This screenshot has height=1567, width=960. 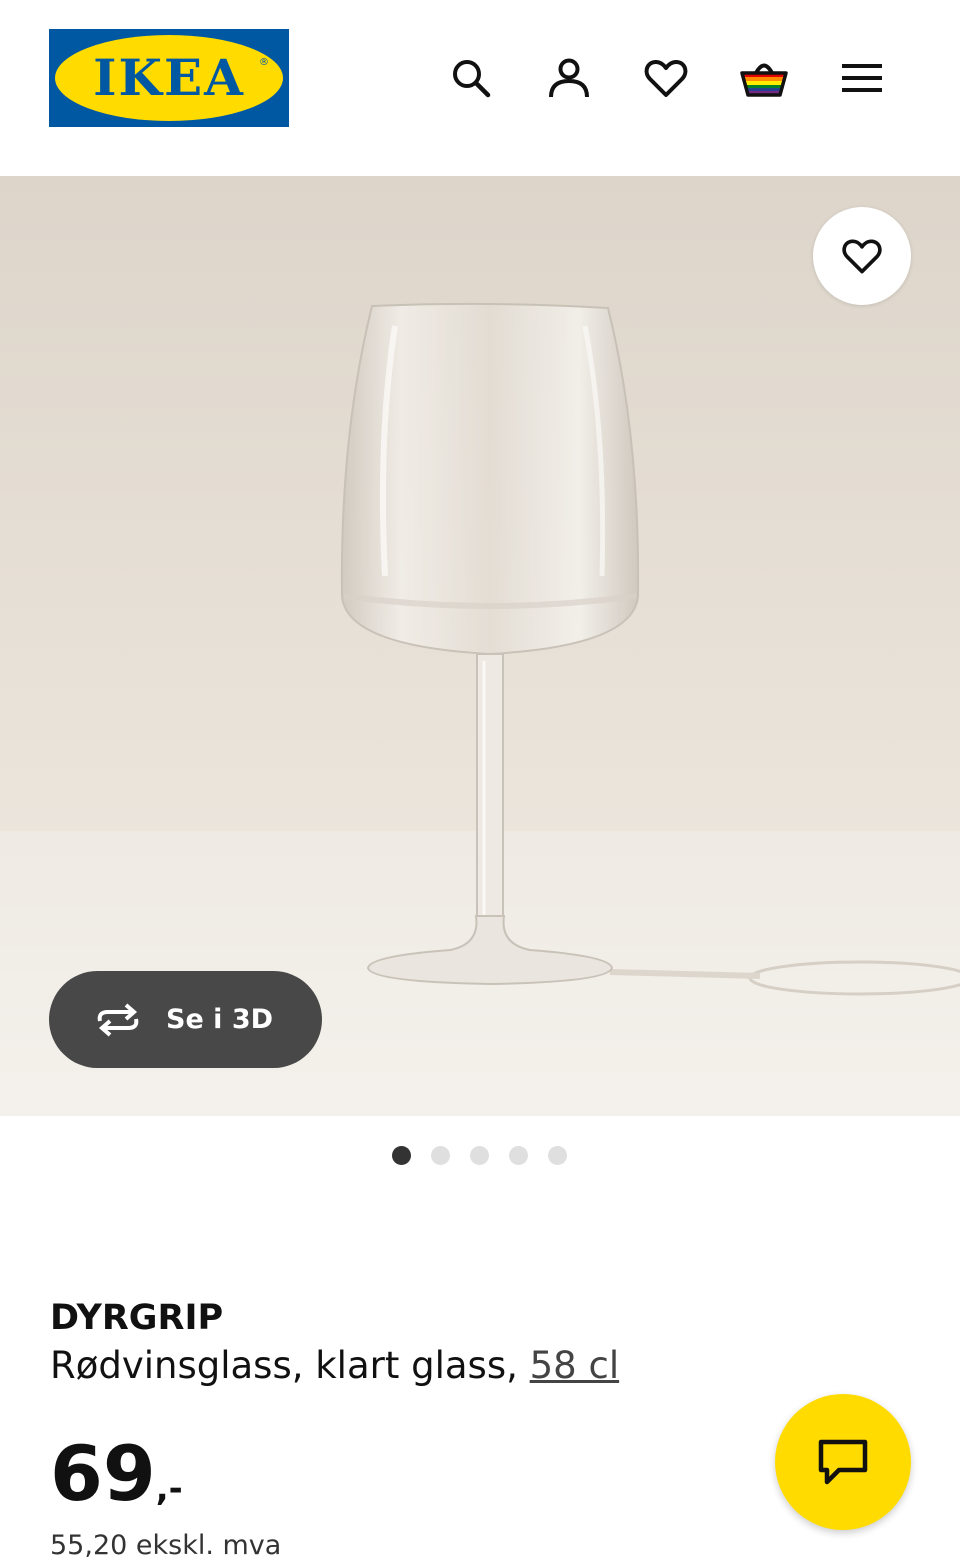 I want to click on product-volume-link: 58 cl, so click(x=574, y=1365).